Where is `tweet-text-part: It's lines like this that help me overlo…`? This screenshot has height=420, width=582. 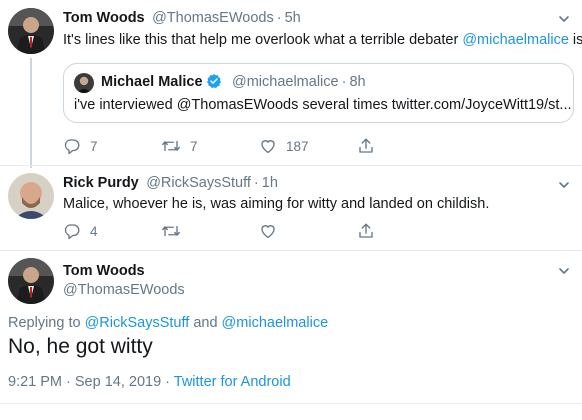 tweet-text-part: It's lines like this that help me overlo… is located at coordinates (263, 40).